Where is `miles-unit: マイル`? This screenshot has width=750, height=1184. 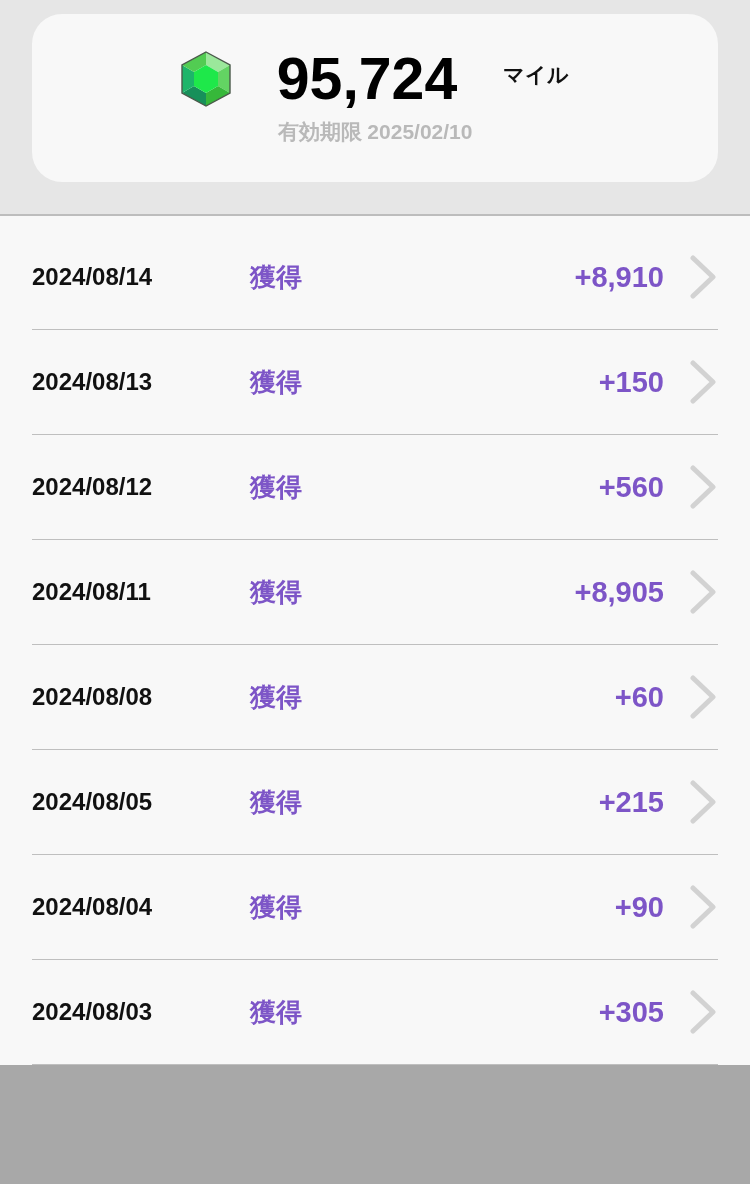 miles-unit: マイル is located at coordinates (536, 75).